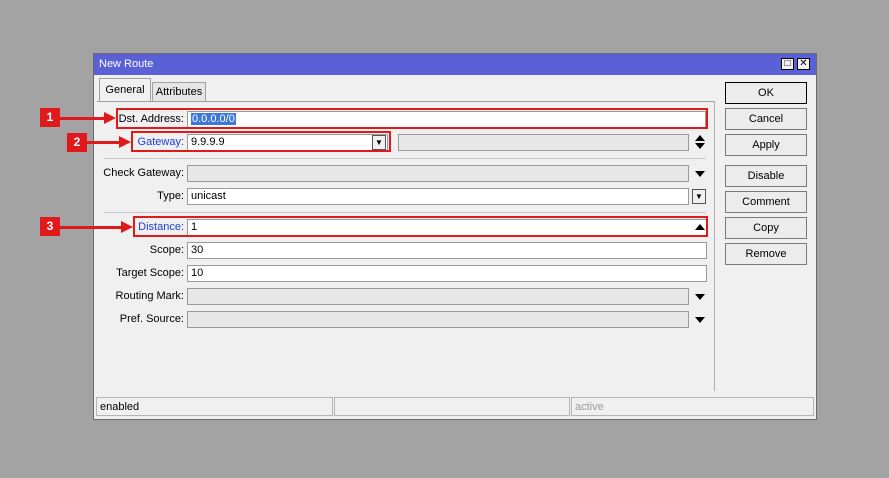  Describe the element at coordinates (700, 320) in the screenshot. I see `pref-source-dropdown-icon` at that location.